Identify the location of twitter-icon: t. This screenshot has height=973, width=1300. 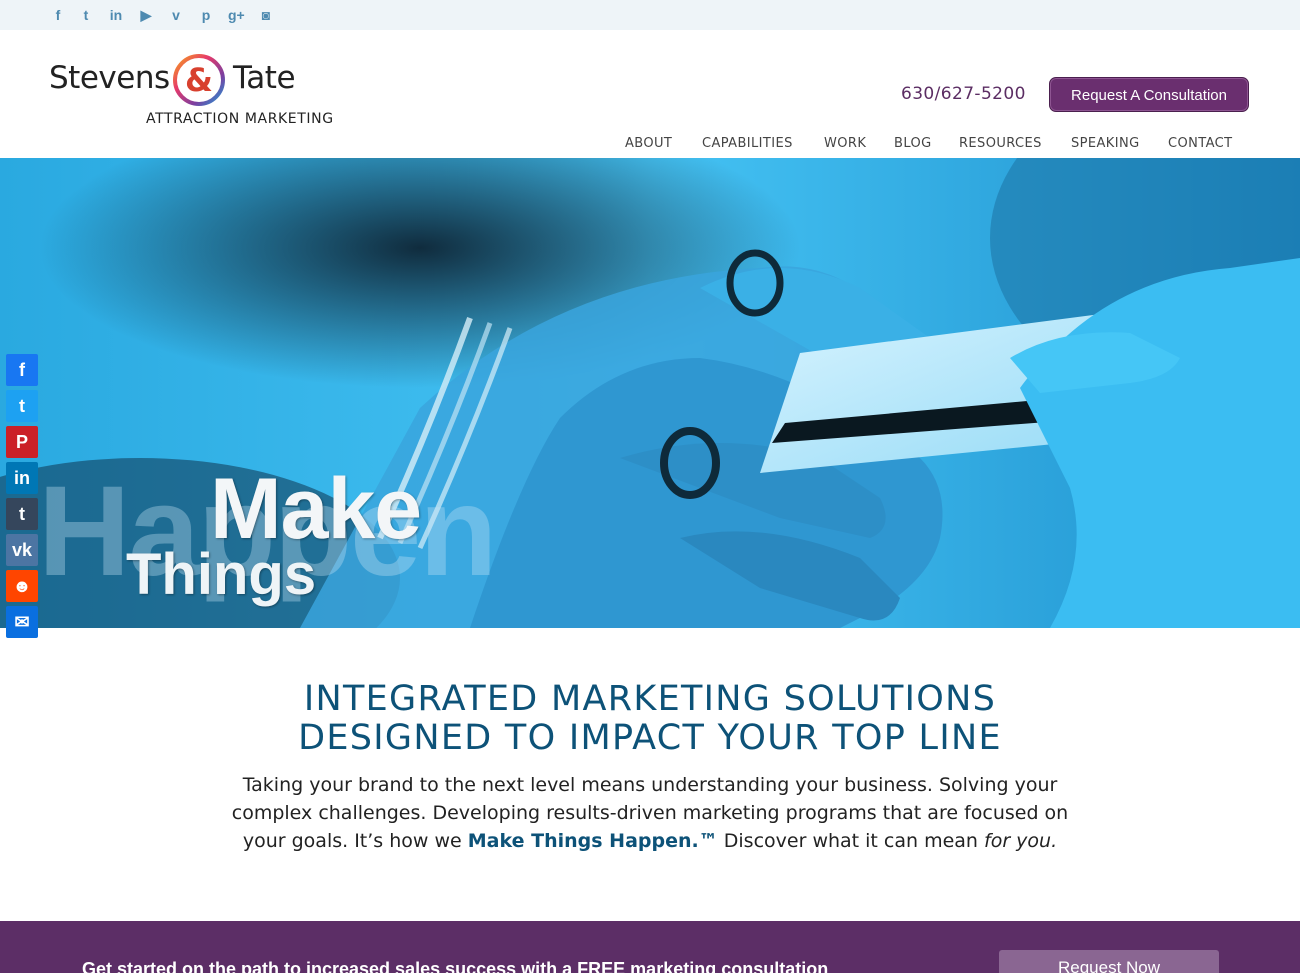
(86, 15).